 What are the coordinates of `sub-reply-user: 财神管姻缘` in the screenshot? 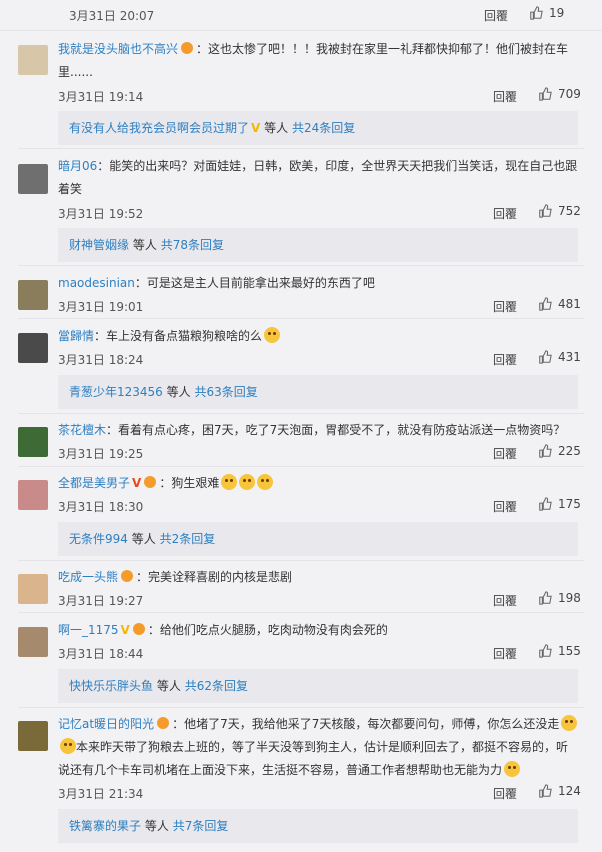 It's located at (99, 245).